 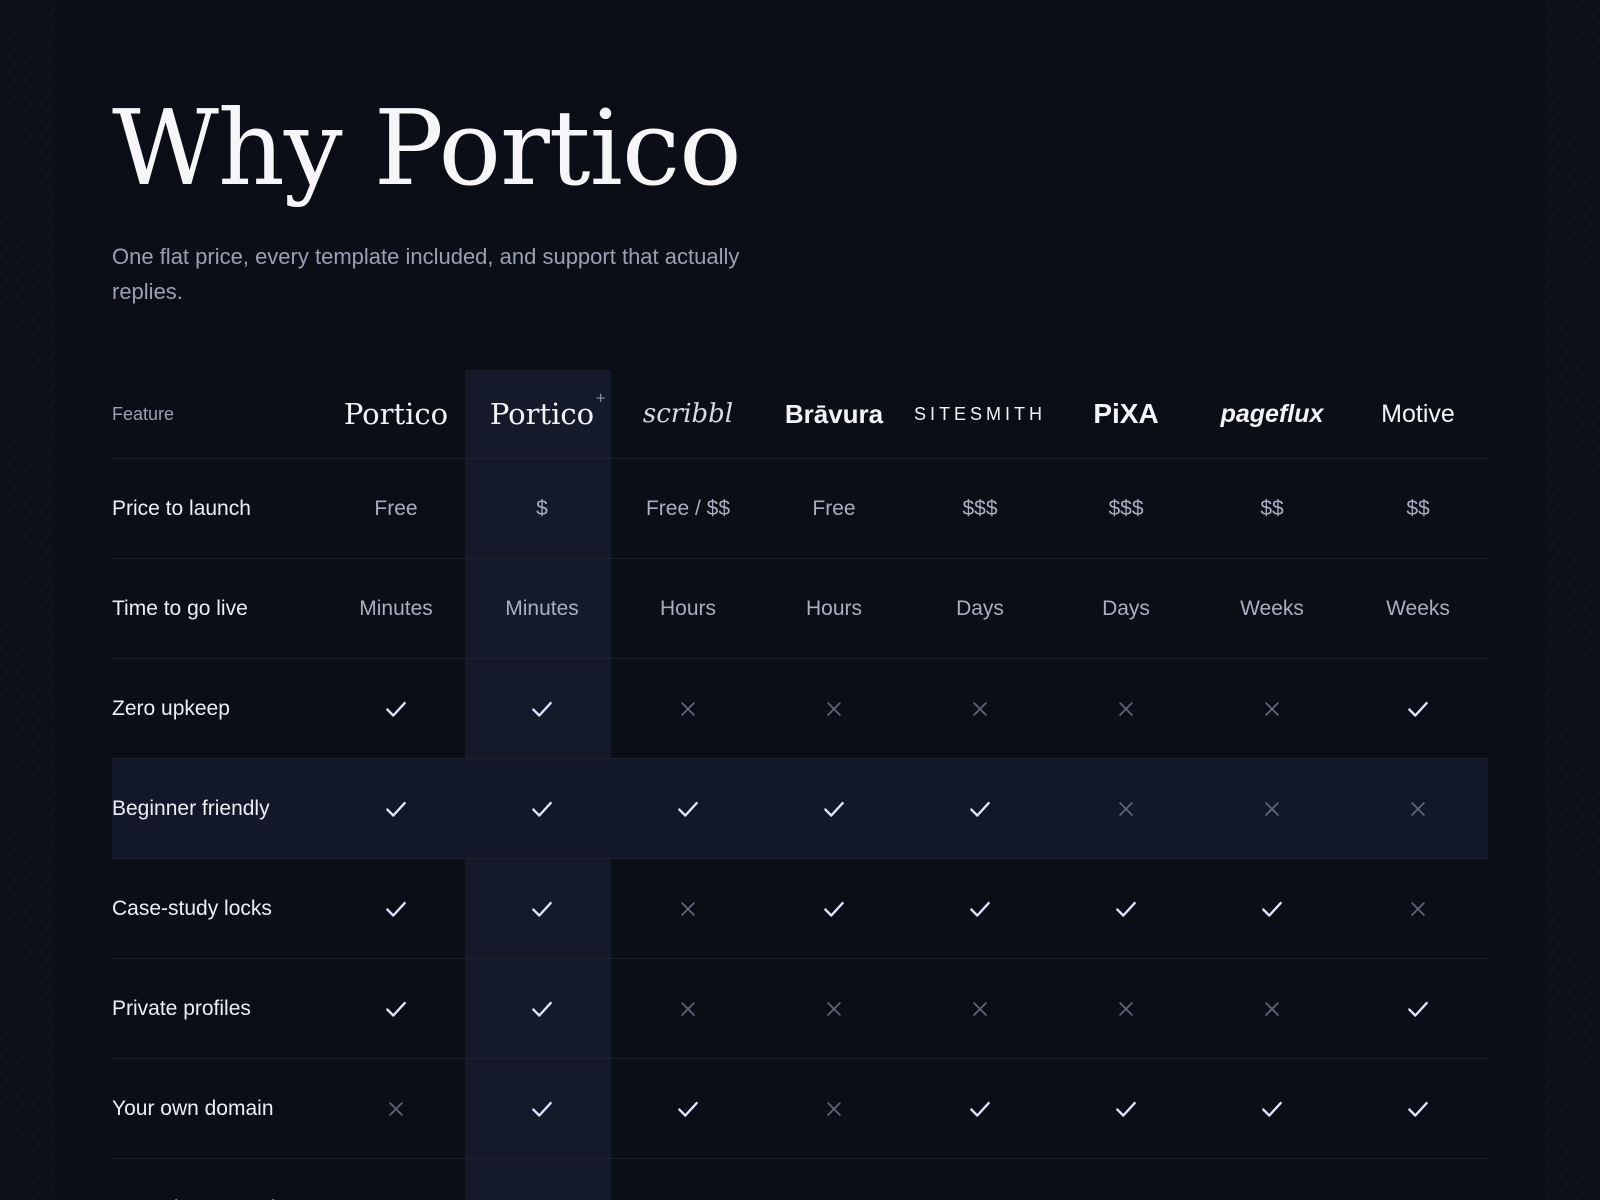 What do you see at coordinates (217, 1198) in the screenshot?
I see `row-label: Smart layout engine` at bounding box center [217, 1198].